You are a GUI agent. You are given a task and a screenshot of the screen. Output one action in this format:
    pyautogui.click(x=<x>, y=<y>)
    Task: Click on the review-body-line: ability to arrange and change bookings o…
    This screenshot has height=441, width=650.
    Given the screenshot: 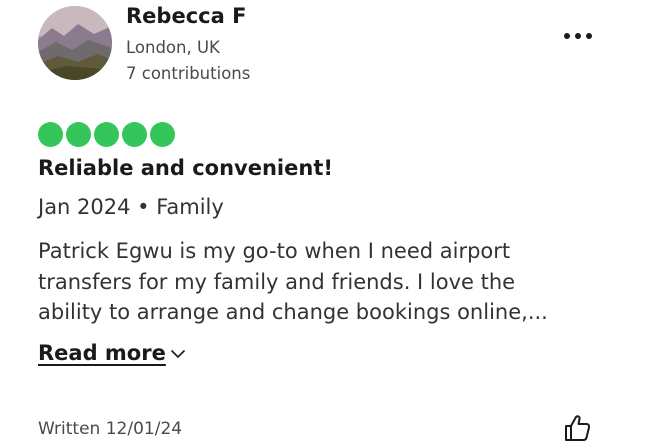 What is the action you would take?
    pyautogui.click(x=293, y=312)
    